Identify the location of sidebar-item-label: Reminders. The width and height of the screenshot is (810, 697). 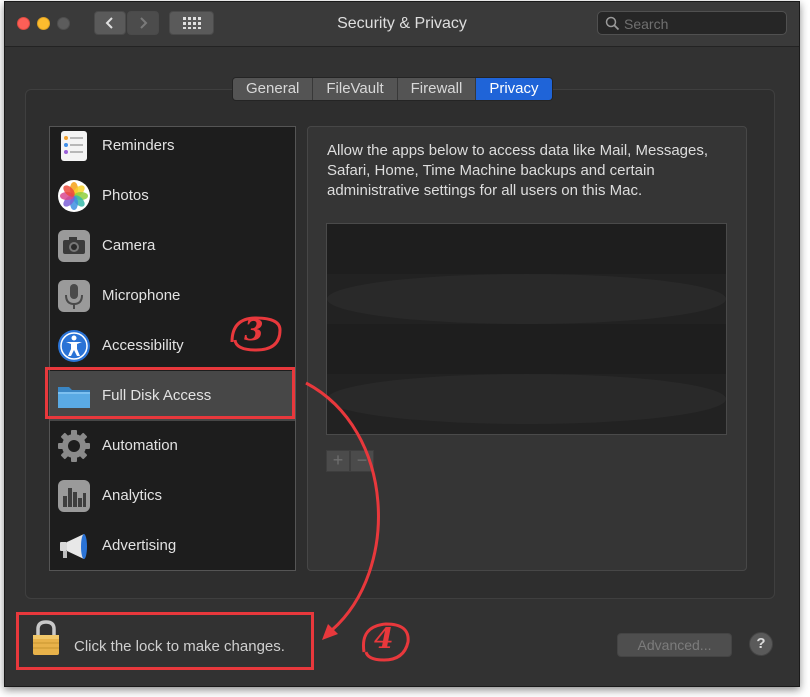
(138, 145).